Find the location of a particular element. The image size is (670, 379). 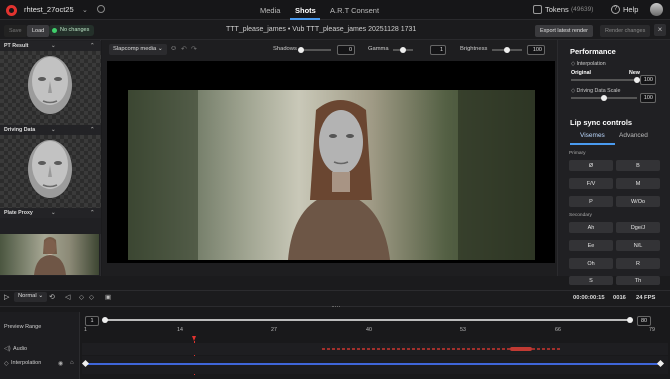

viseme-button-nl: N/L is located at coordinates (638, 245).